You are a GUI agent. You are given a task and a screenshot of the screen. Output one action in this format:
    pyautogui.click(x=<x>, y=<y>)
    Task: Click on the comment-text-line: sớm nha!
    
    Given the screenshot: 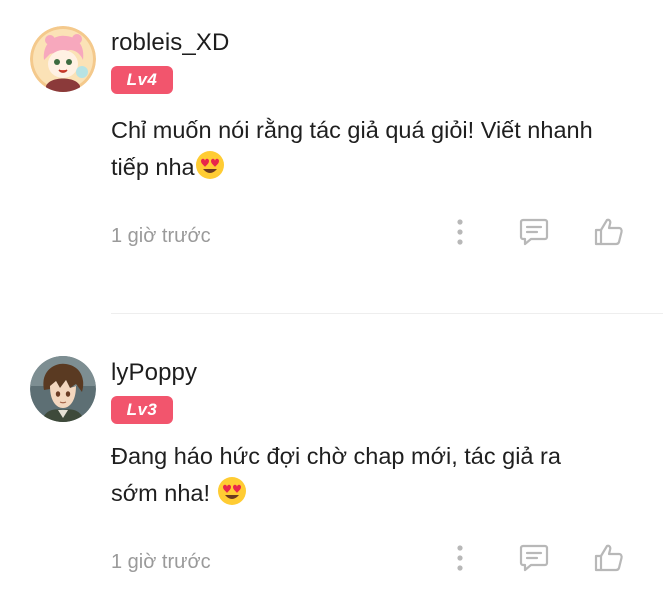 What is the action you would take?
    pyautogui.click(x=164, y=493)
    